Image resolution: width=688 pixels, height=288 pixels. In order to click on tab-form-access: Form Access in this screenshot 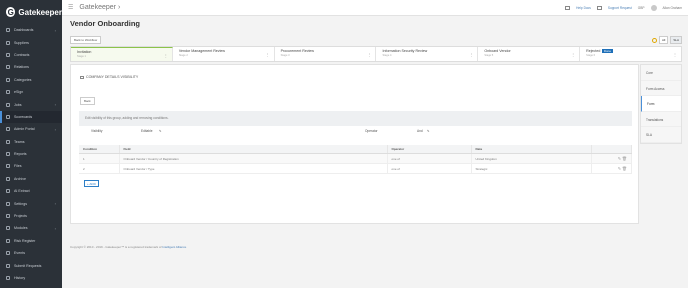, I will do `click(661, 88)`.